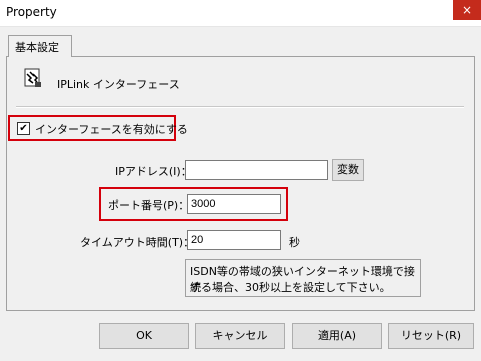 The width and height of the screenshot is (481, 361). I want to click on ok-button: OK, so click(144, 336).